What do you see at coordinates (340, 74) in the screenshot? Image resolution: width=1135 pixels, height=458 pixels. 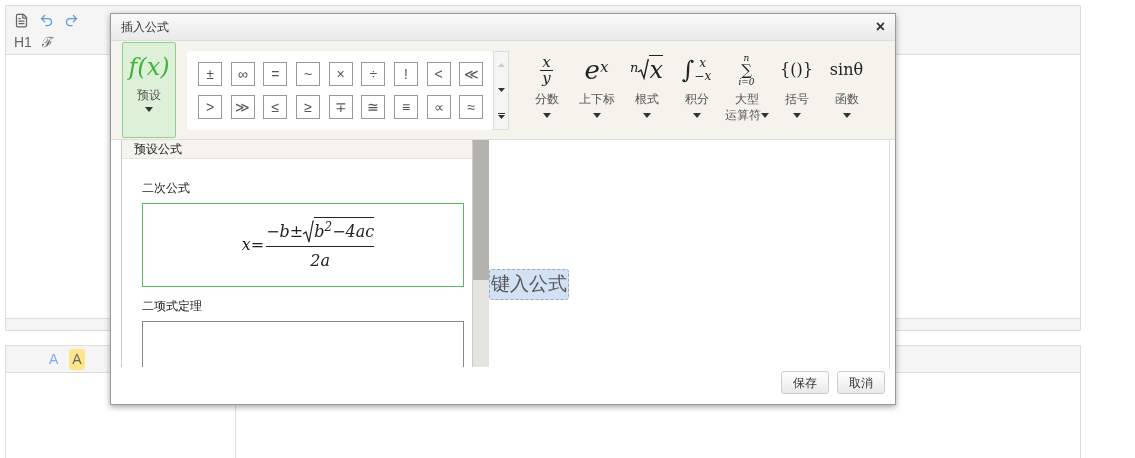 I see `symbol-button: ×` at bounding box center [340, 74].